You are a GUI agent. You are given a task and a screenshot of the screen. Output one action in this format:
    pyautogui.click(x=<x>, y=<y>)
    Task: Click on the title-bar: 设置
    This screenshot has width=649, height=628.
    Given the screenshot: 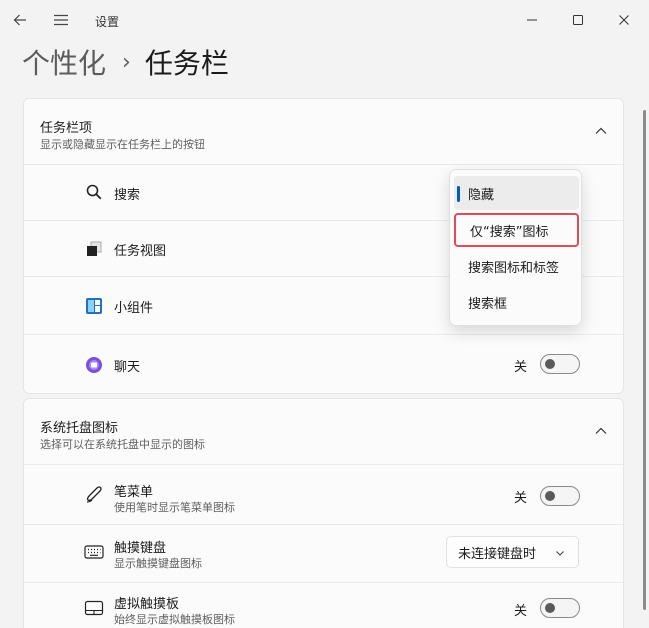 What is the action you would take?
    pyautogui.click(x=324, y=20)
    